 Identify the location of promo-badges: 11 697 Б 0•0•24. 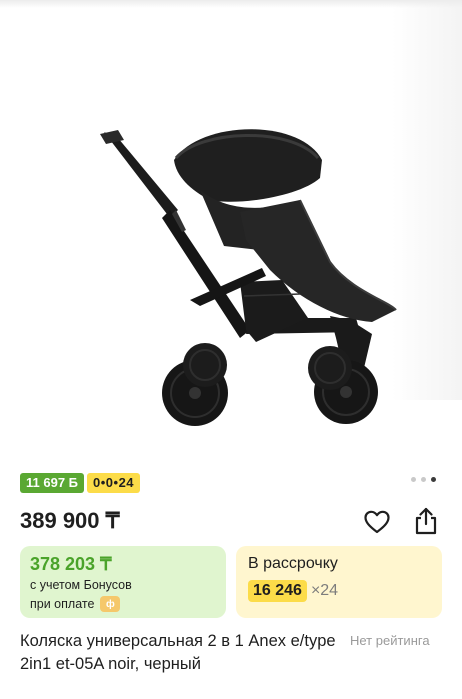
(80, 483).